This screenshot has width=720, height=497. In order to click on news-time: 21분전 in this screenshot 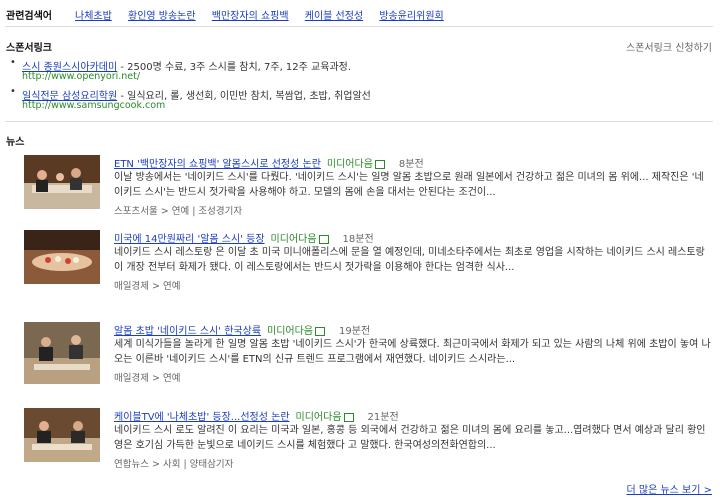, I will do `click(383, 417)`.